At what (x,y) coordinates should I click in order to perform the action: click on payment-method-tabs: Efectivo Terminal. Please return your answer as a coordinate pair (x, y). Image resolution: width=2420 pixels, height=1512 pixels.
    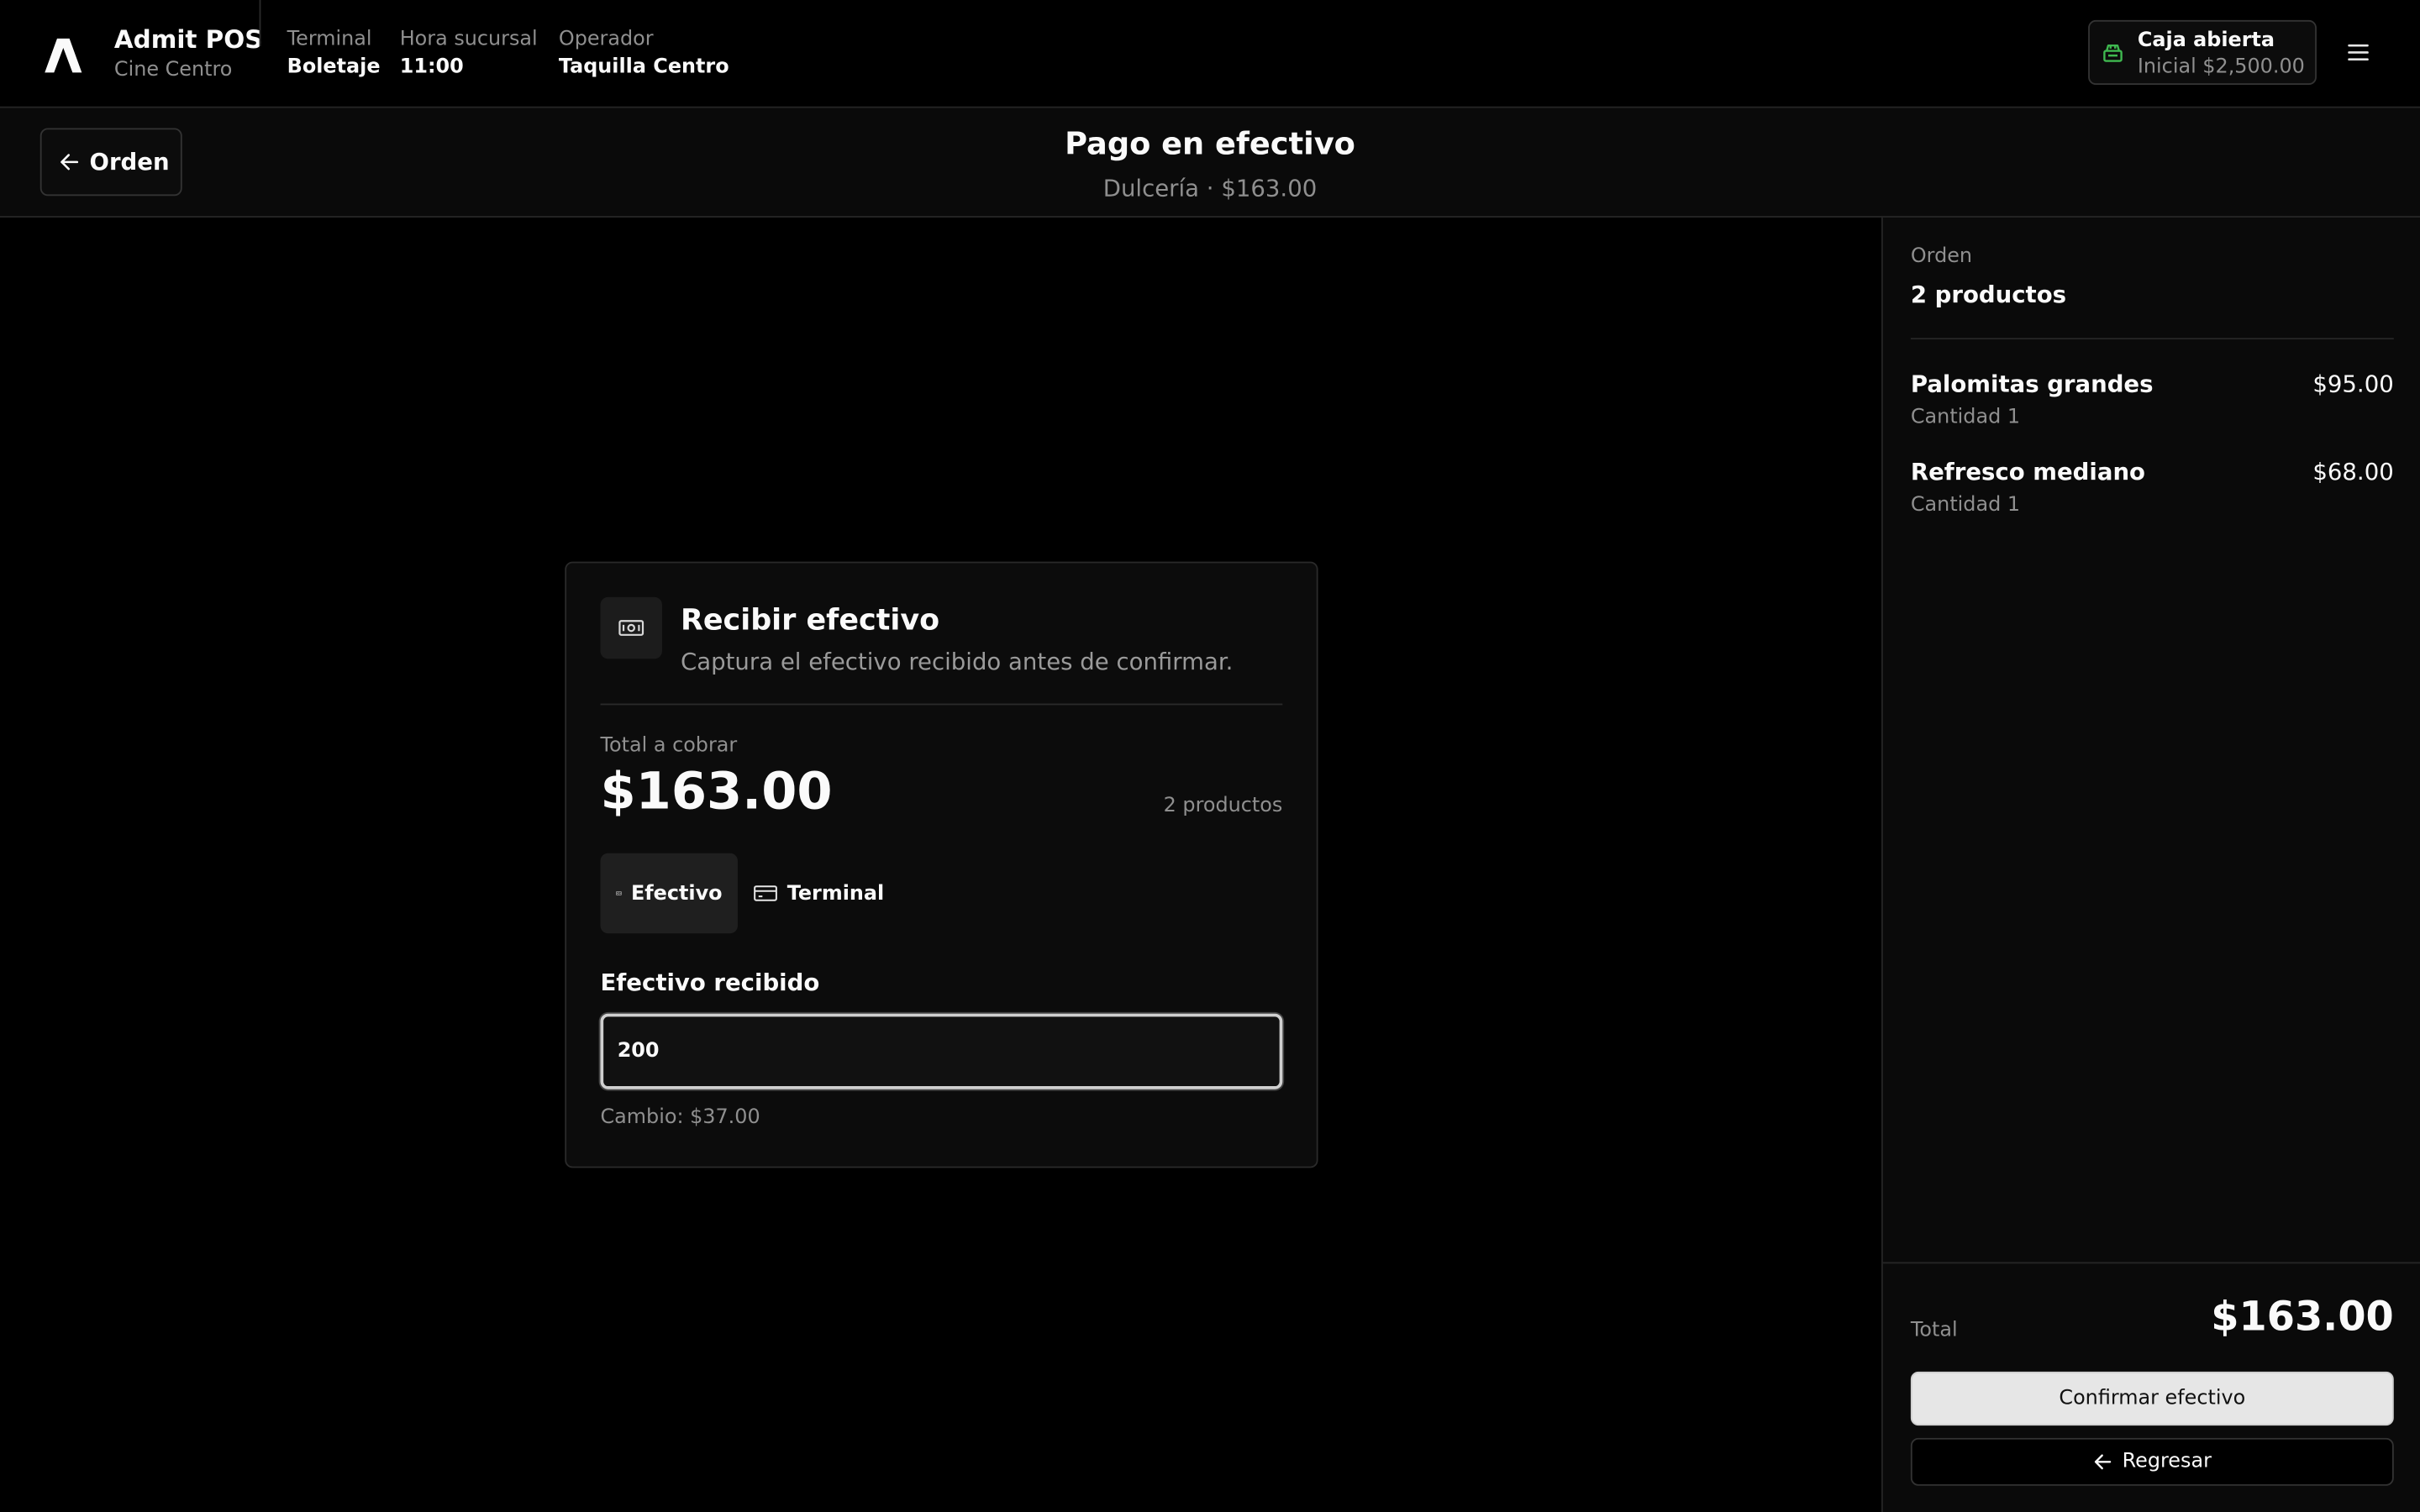
    Looking at the image, I should click on (749, 893).